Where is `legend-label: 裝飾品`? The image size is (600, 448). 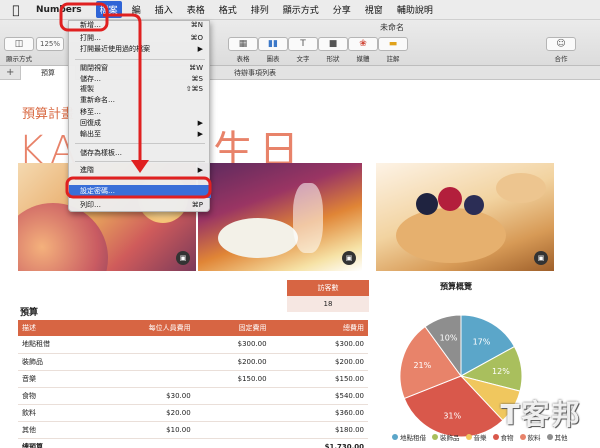
legend-label: 裝飾品 is located at coordinates (450, 438).